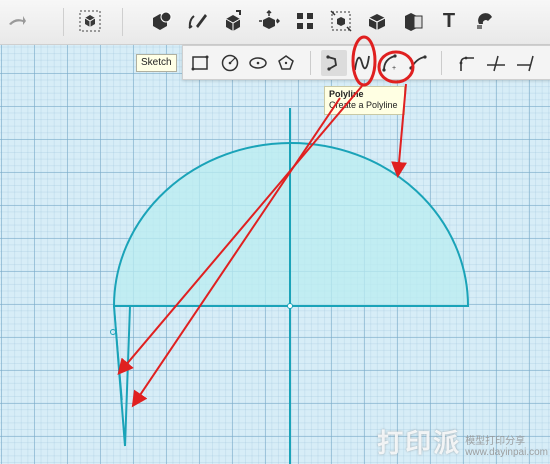 The height and width of the screenshot is (464, 550). I want to click on primitive-shapes-icon, so click(161, 21).